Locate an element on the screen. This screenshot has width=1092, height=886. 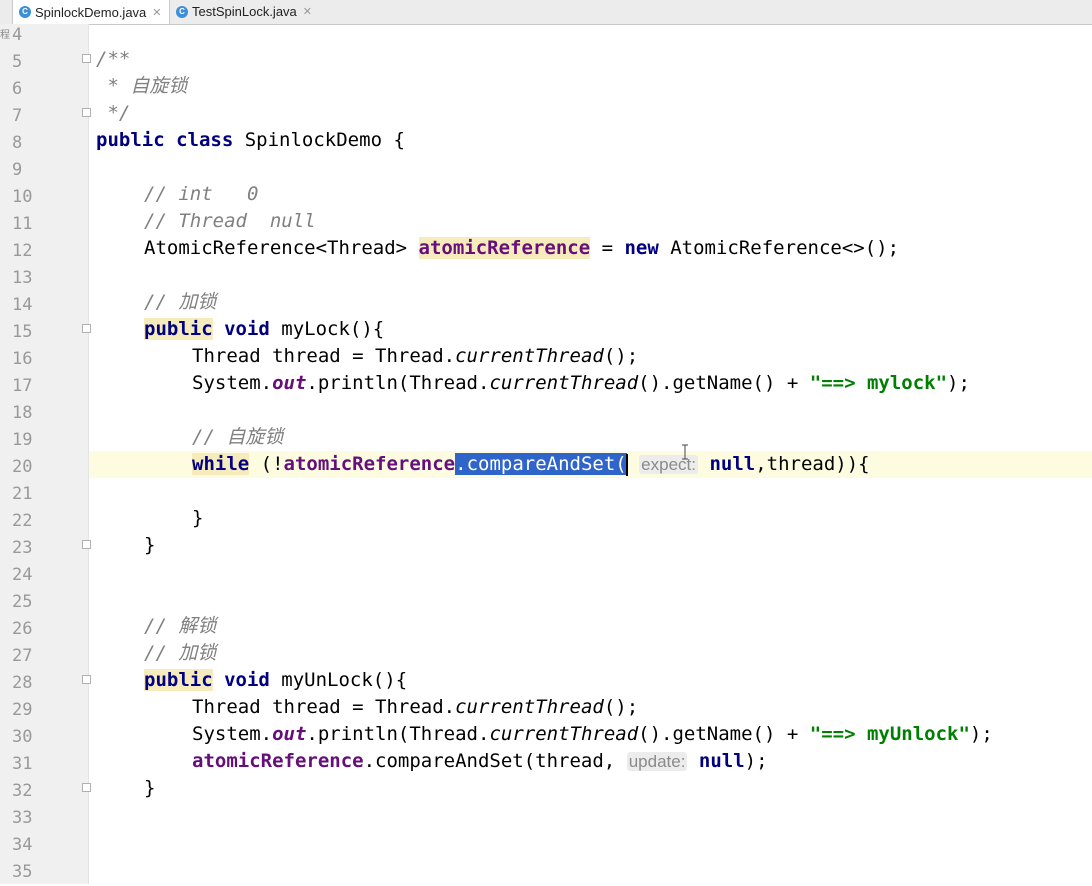
code-text: SpinlockDemo { is located at coordinates (319, 140).